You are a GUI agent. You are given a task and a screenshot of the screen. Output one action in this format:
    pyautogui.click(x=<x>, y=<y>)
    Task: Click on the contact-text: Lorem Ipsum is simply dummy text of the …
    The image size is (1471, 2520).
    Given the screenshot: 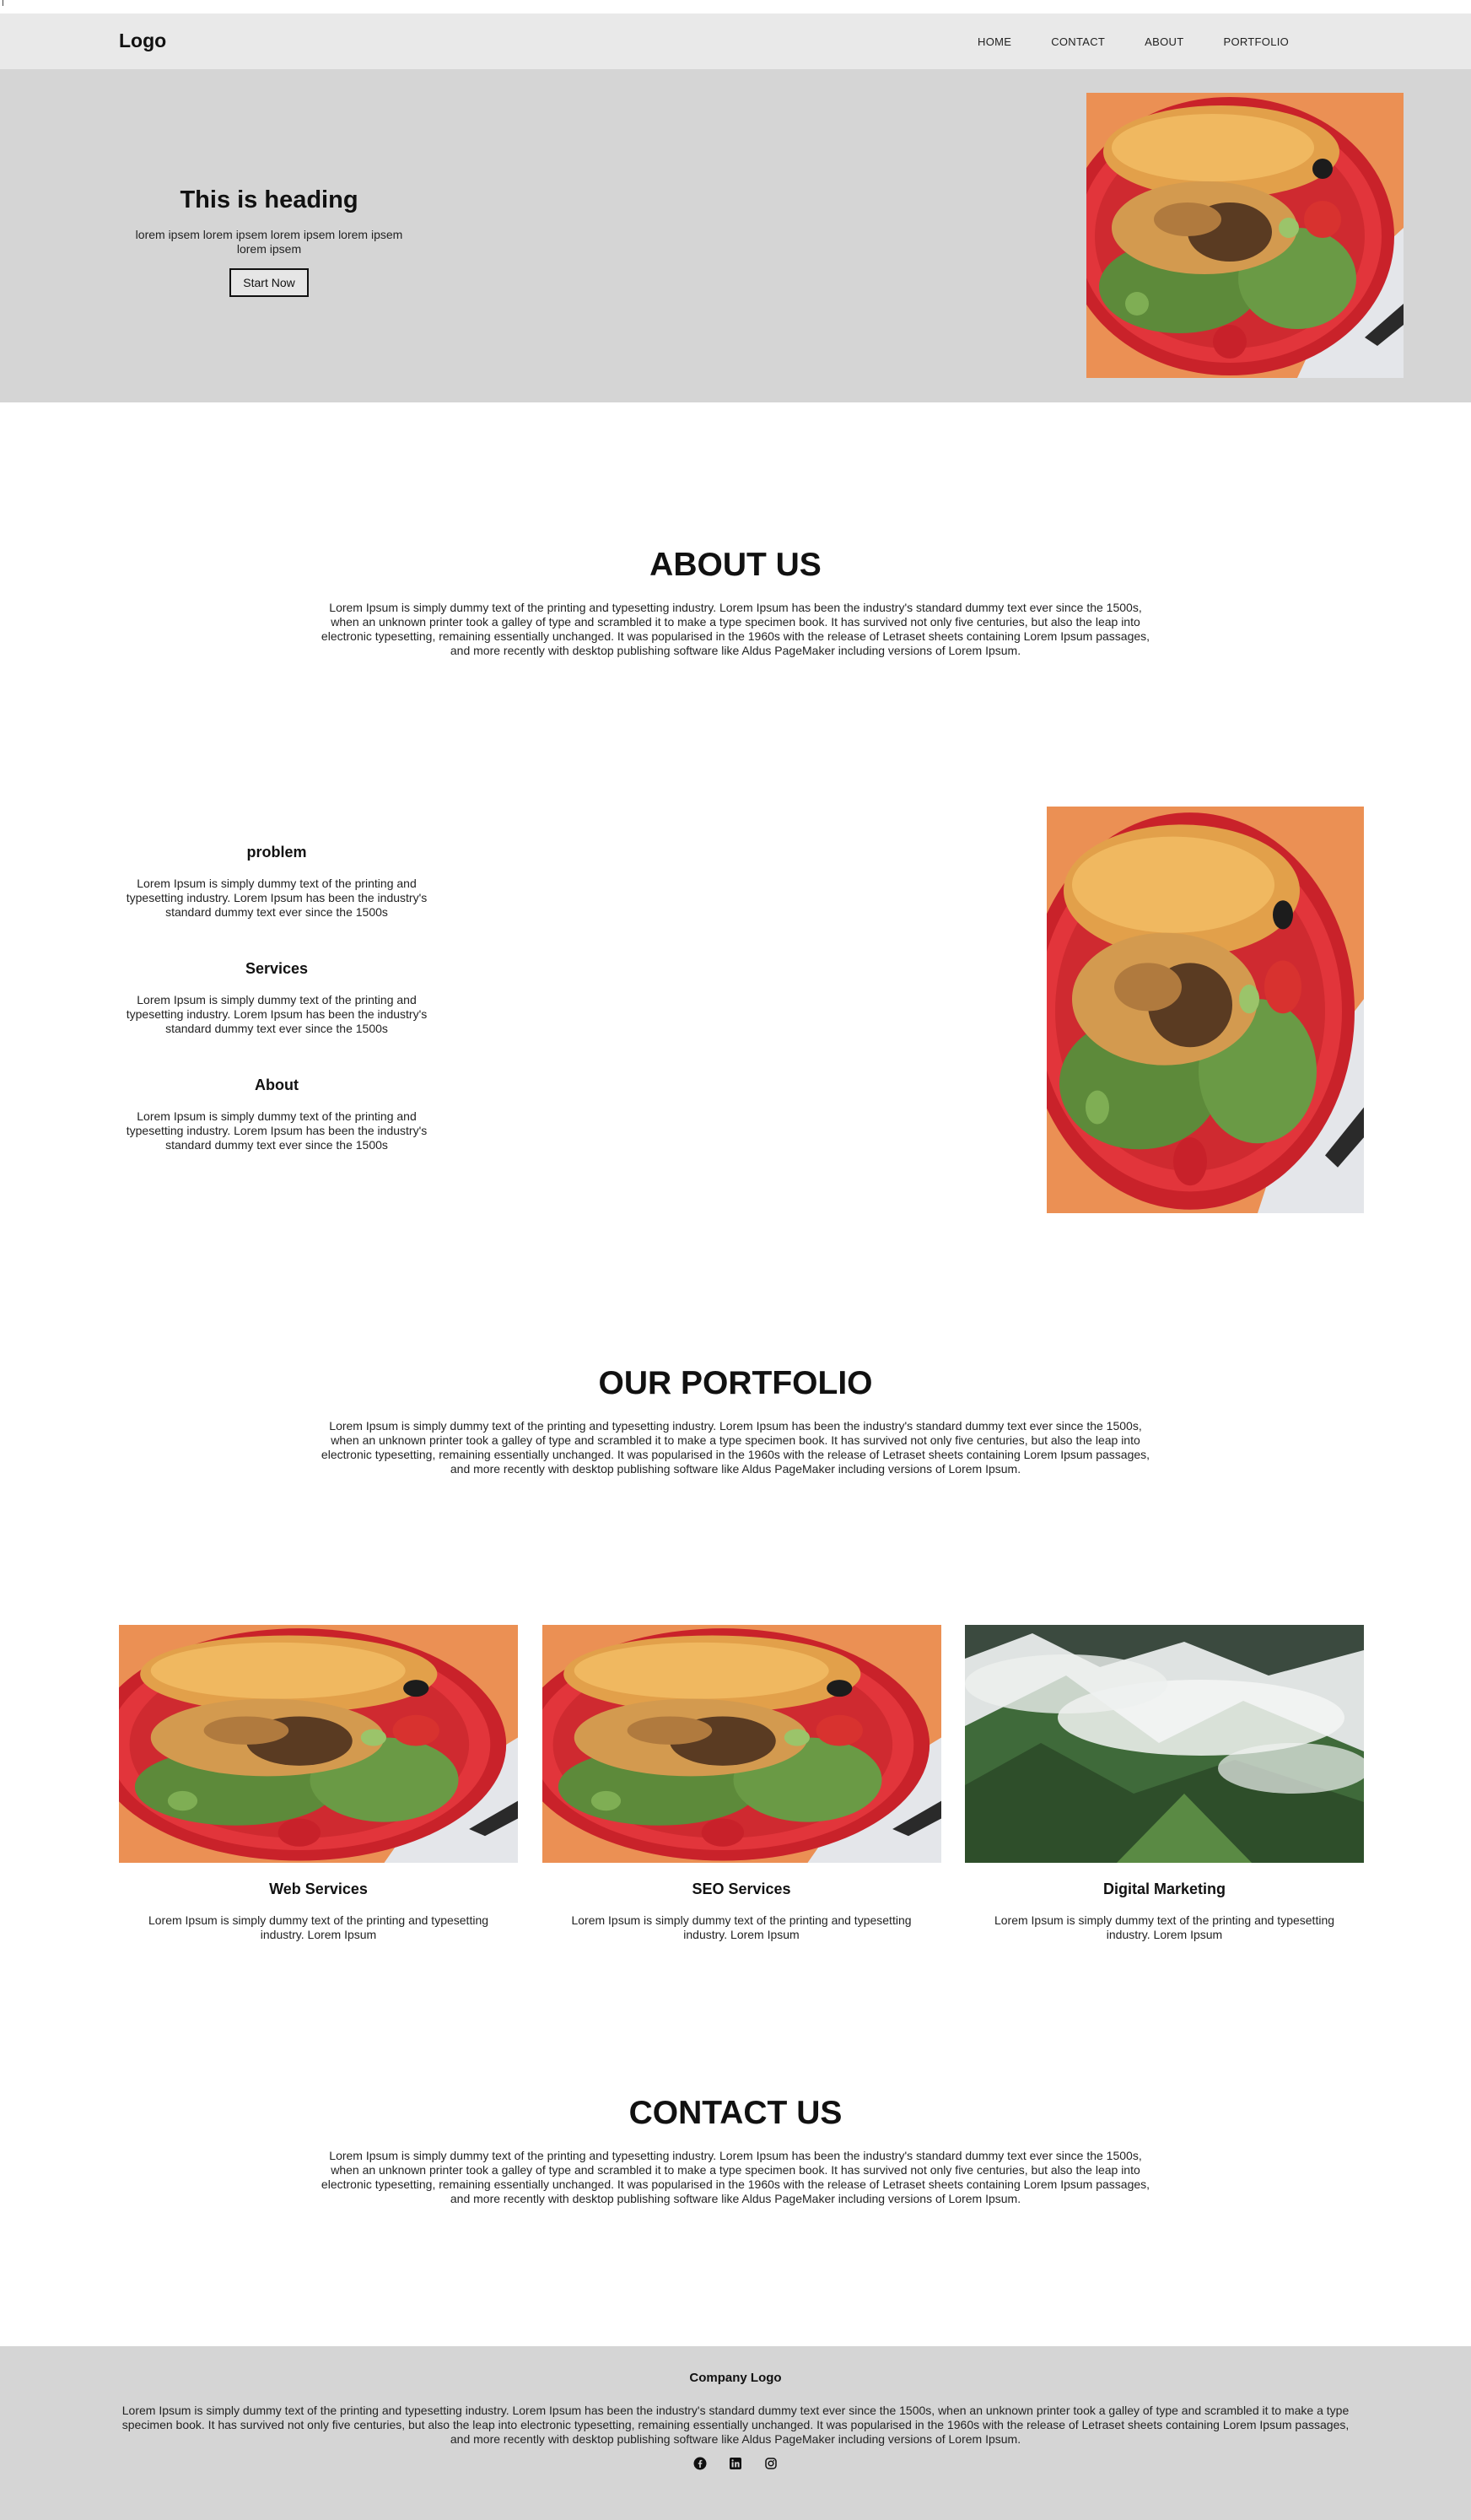 What is the action you would take?
    pyautogui.click(x=735, y=2177)
    